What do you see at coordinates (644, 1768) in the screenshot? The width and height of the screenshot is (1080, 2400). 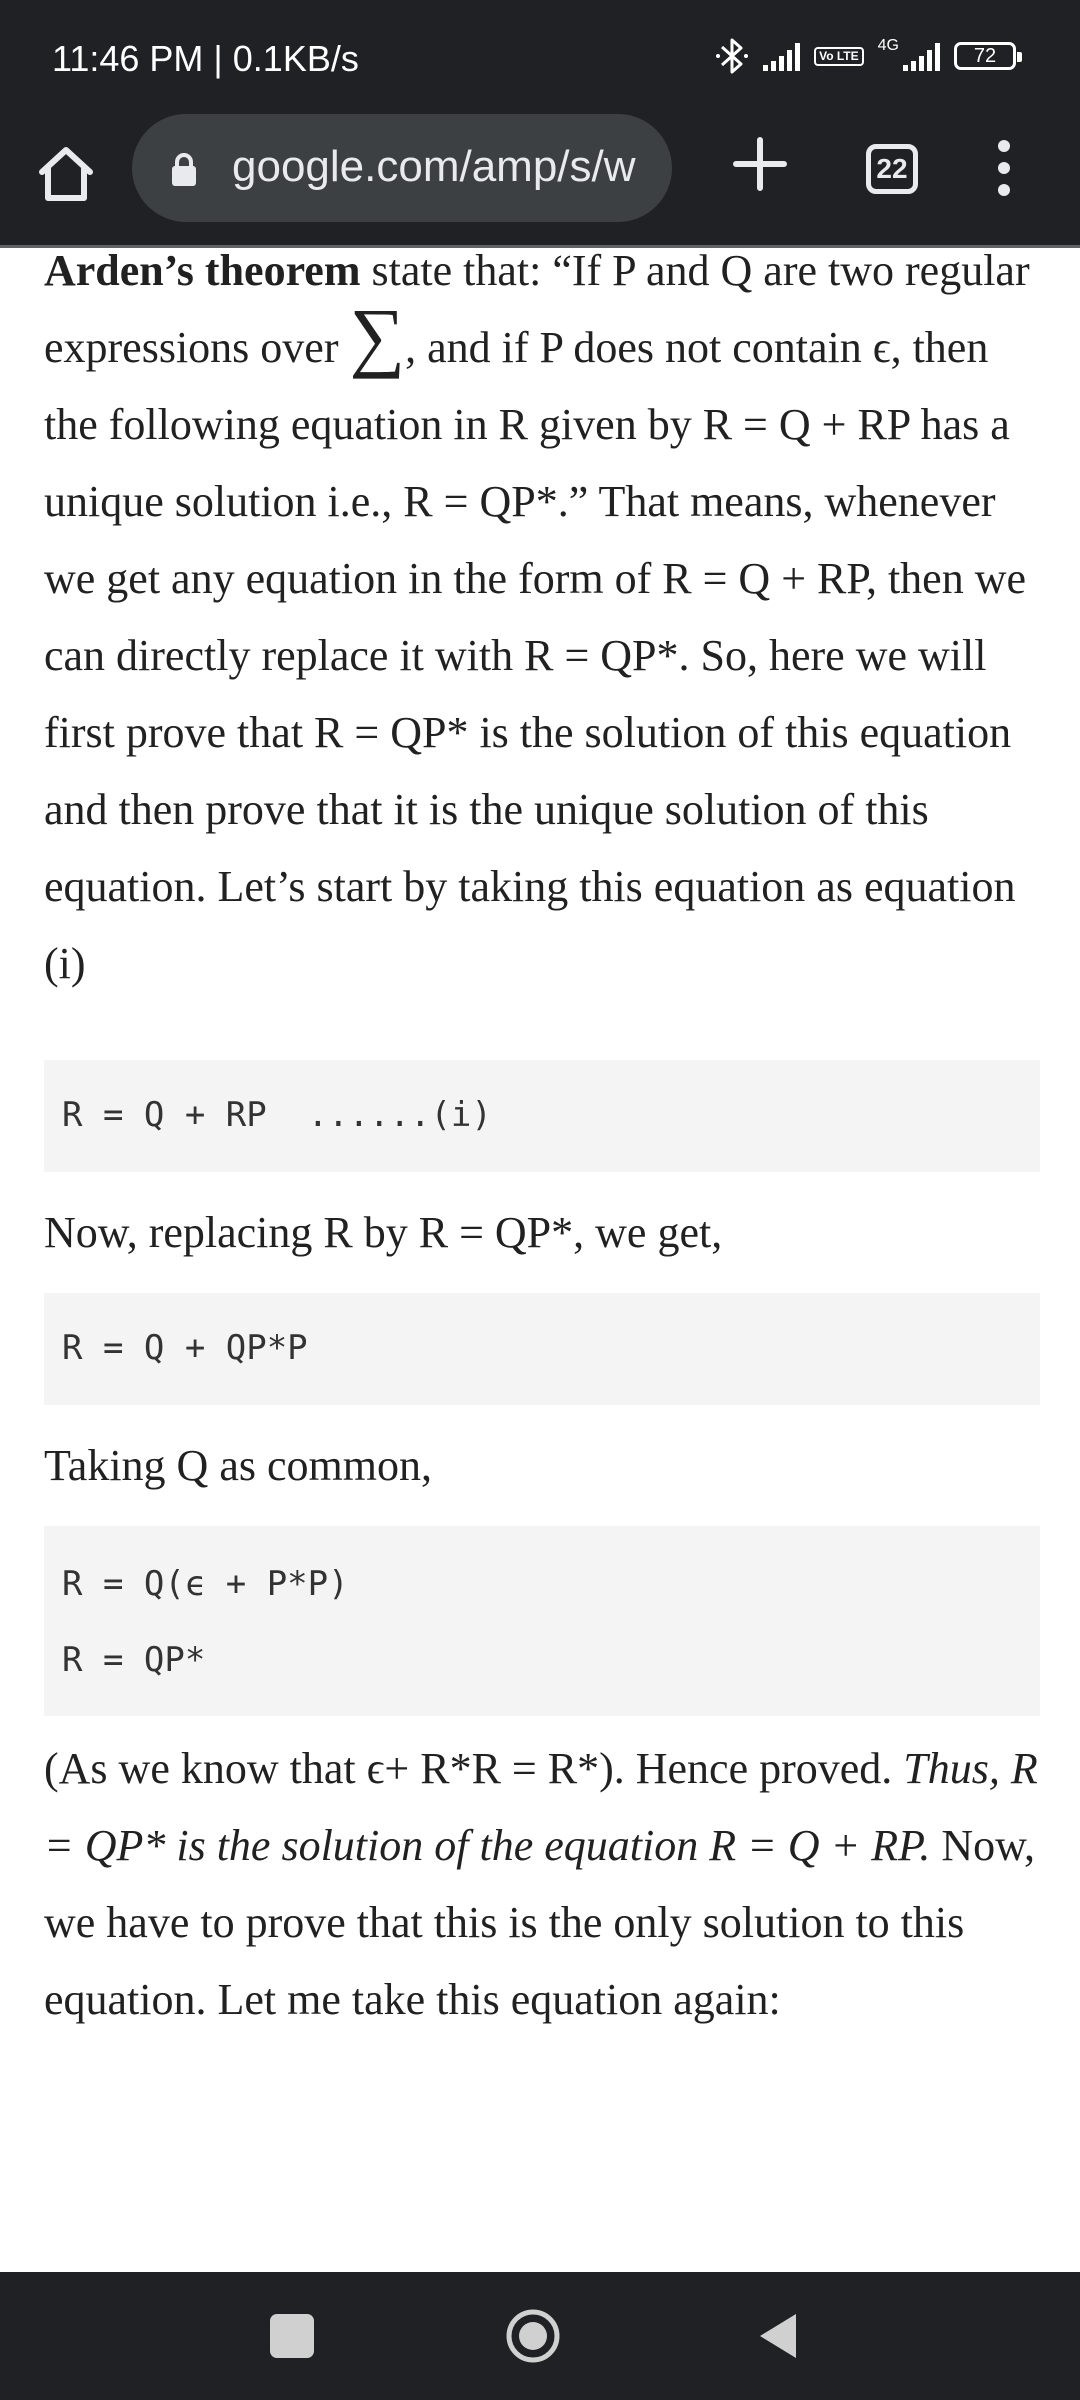 I see `proof-text-2: + R*R = R*). Hence proved.` at bounding box center [644, 1768].